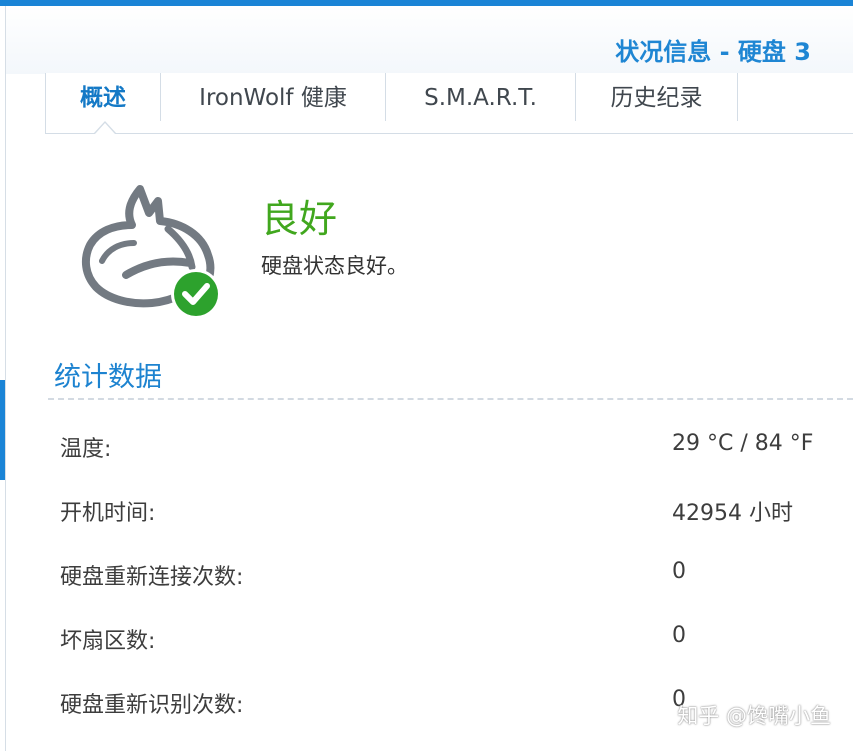  What do you see at coordinates (754, 716) in the screenshot?
I see `watermark: 知乎 @馋嘴小鱼` at bounding box center [754, 716].